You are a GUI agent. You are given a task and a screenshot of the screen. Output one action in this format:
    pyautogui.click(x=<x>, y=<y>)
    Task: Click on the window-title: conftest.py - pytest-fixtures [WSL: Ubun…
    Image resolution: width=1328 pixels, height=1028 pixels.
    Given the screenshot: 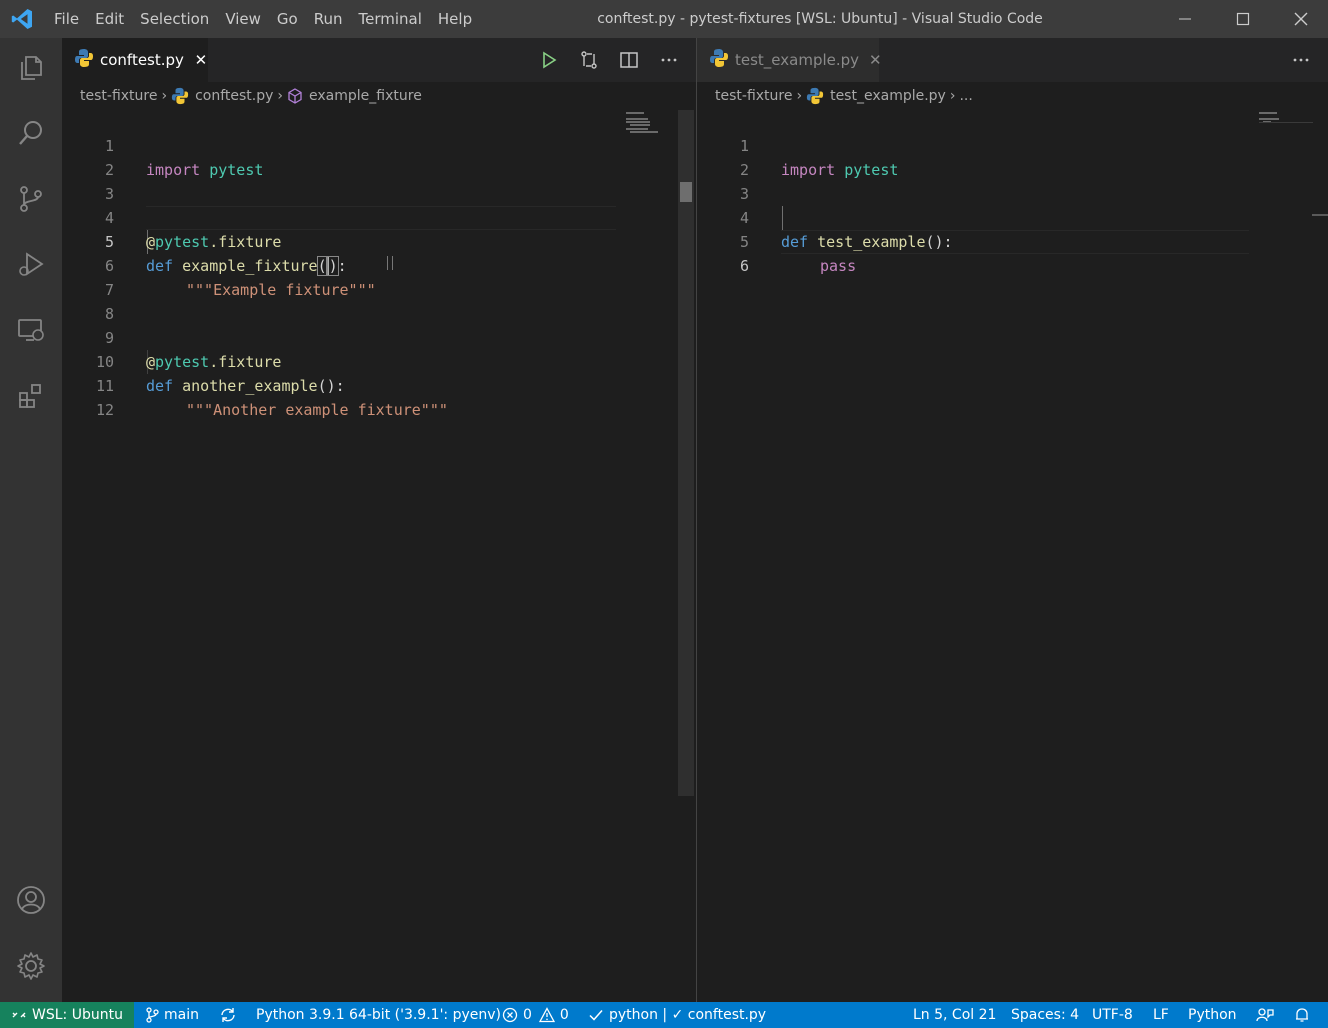 What is the action you would take?
    pyautogui.click(x=820, y=19)
    